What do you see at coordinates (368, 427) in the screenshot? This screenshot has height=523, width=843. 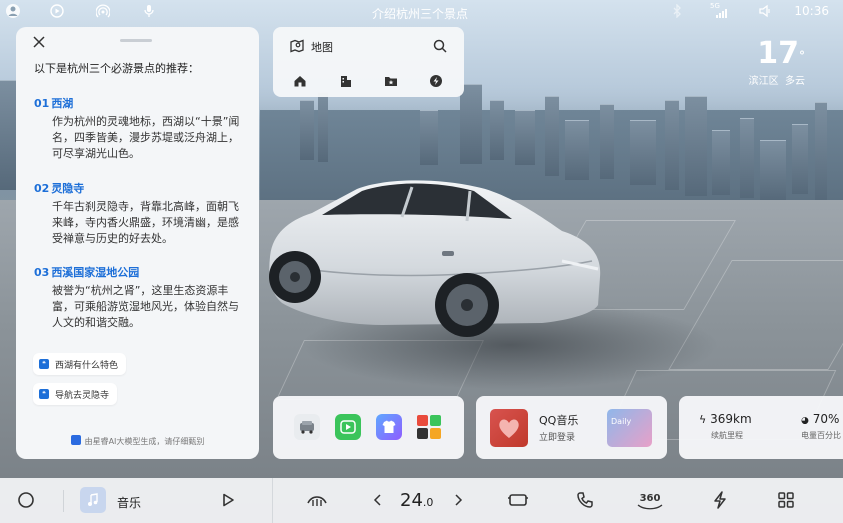 I see `apps-card` at bounding box center [368, 427].